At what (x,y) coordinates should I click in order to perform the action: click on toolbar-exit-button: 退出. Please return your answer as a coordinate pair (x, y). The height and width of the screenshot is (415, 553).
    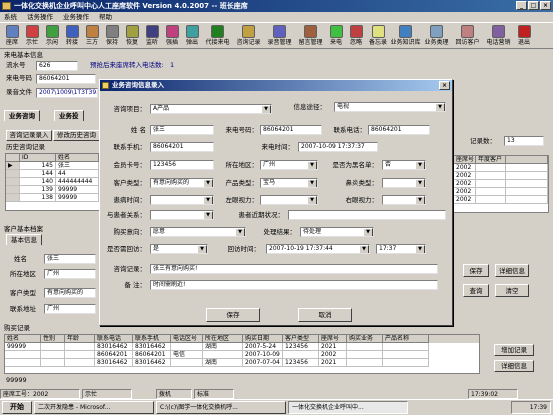
    Looking at the image, I should click on (524, 36).